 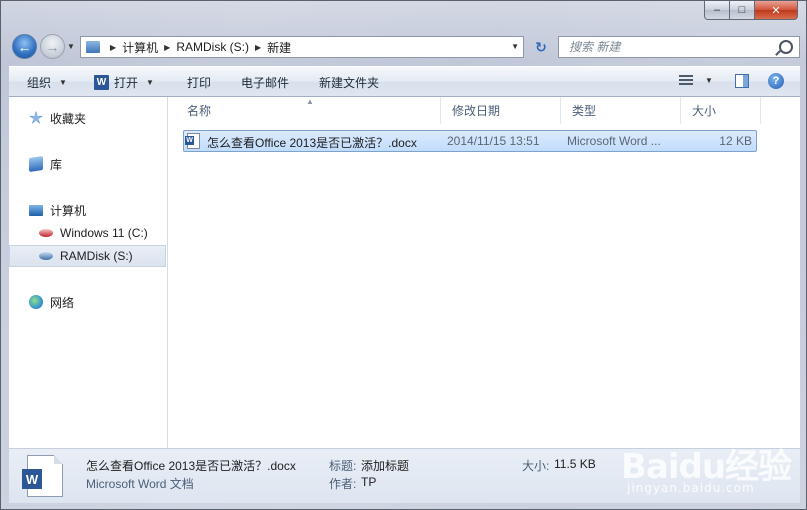 What do you see at coordinates (87, 118) in the screenshot?
I see `nav-item-favorites: 收藏夹` at bounding box center [87, 118].